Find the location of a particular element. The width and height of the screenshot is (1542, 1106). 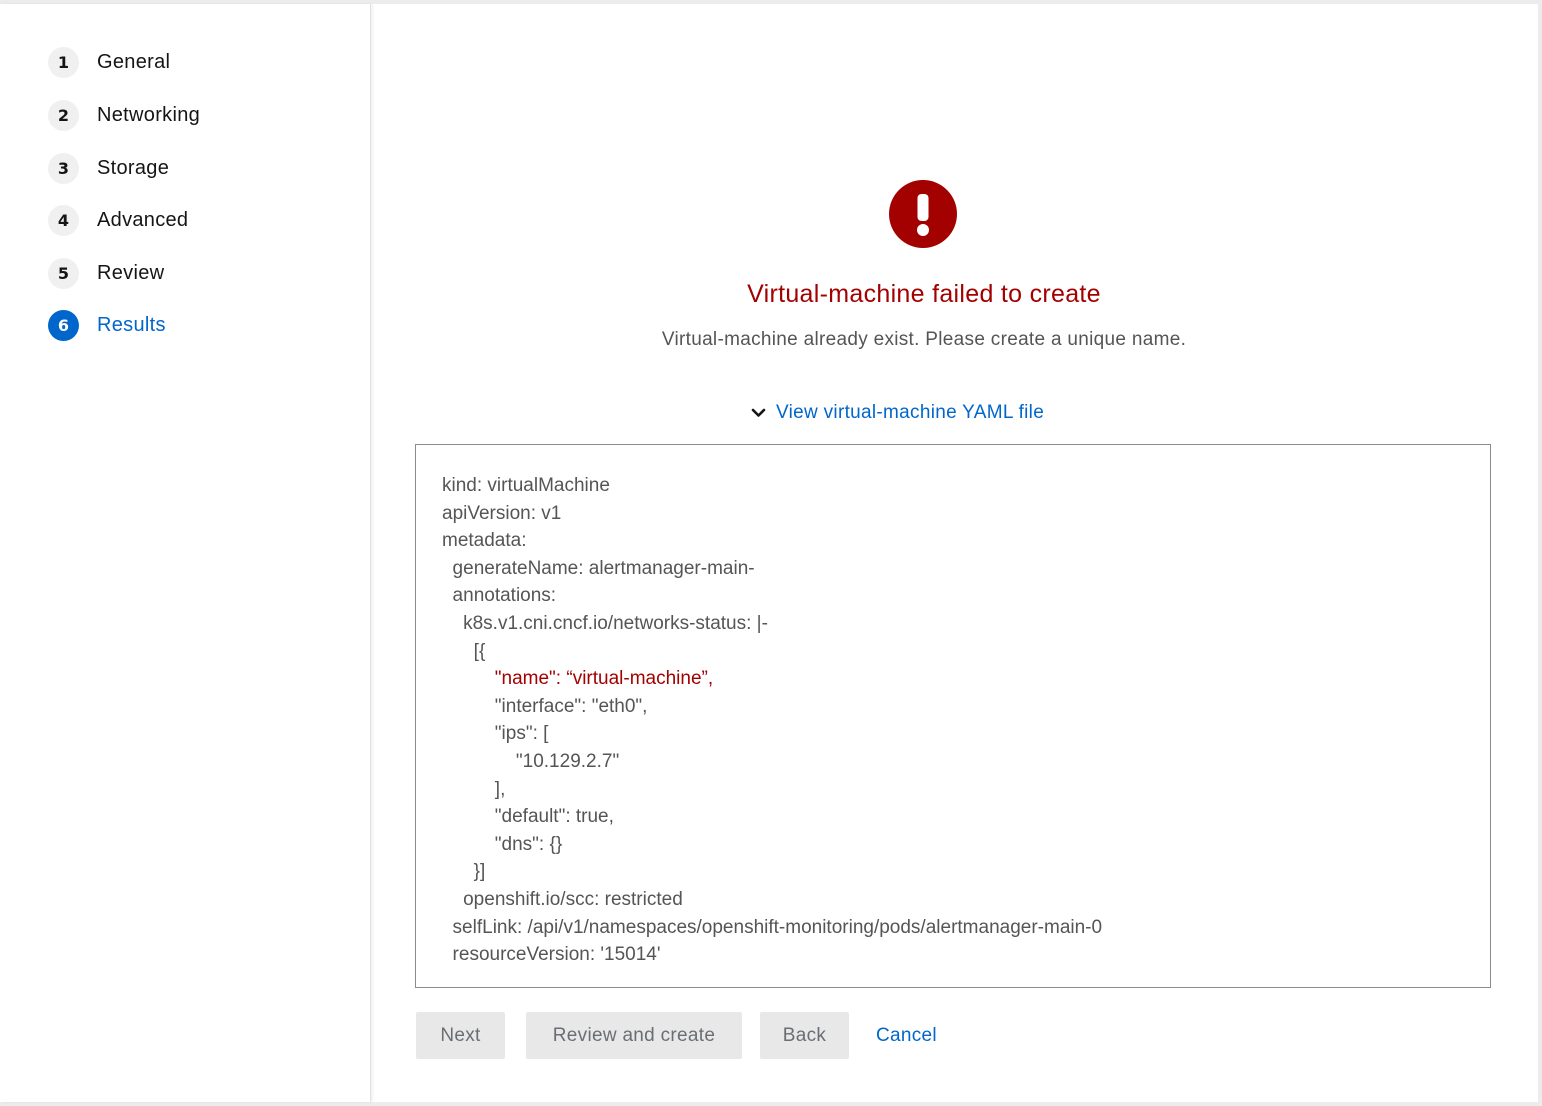

nav-step-results: 6 Results is located at coordinates (107, 325).